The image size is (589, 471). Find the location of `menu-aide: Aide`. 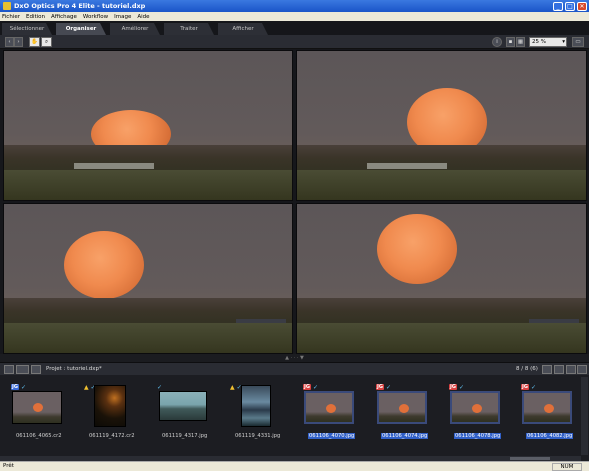

menu-aide: Aide is located at coordinates (143, 17).